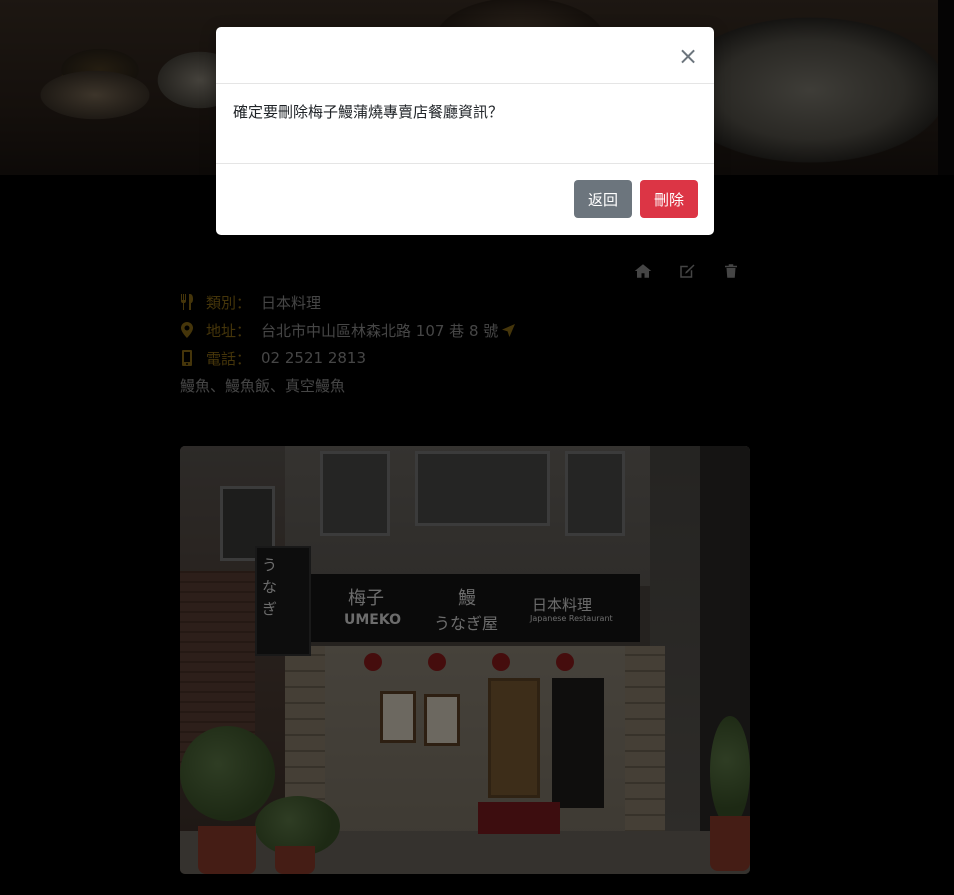 The width and height of the screenshot is (954, 895). What do you see at coordinates (669, 199) in the screenshot?
I see `delete-button: 刪除` at bounding box center [669, 199].